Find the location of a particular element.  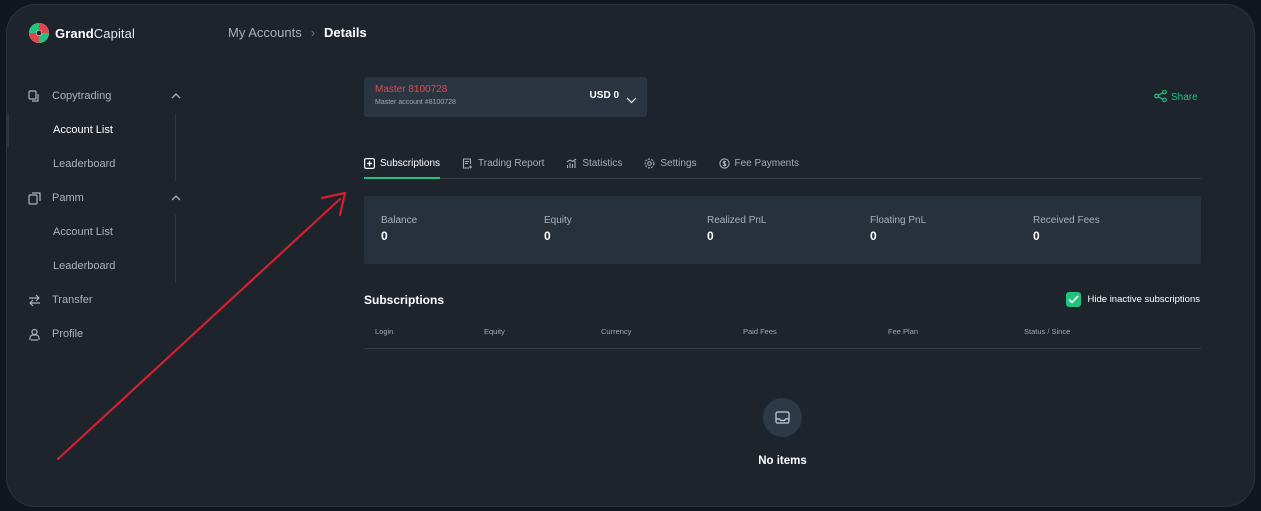

tab-label: Fee Payments is located at coordinates (766, 163).